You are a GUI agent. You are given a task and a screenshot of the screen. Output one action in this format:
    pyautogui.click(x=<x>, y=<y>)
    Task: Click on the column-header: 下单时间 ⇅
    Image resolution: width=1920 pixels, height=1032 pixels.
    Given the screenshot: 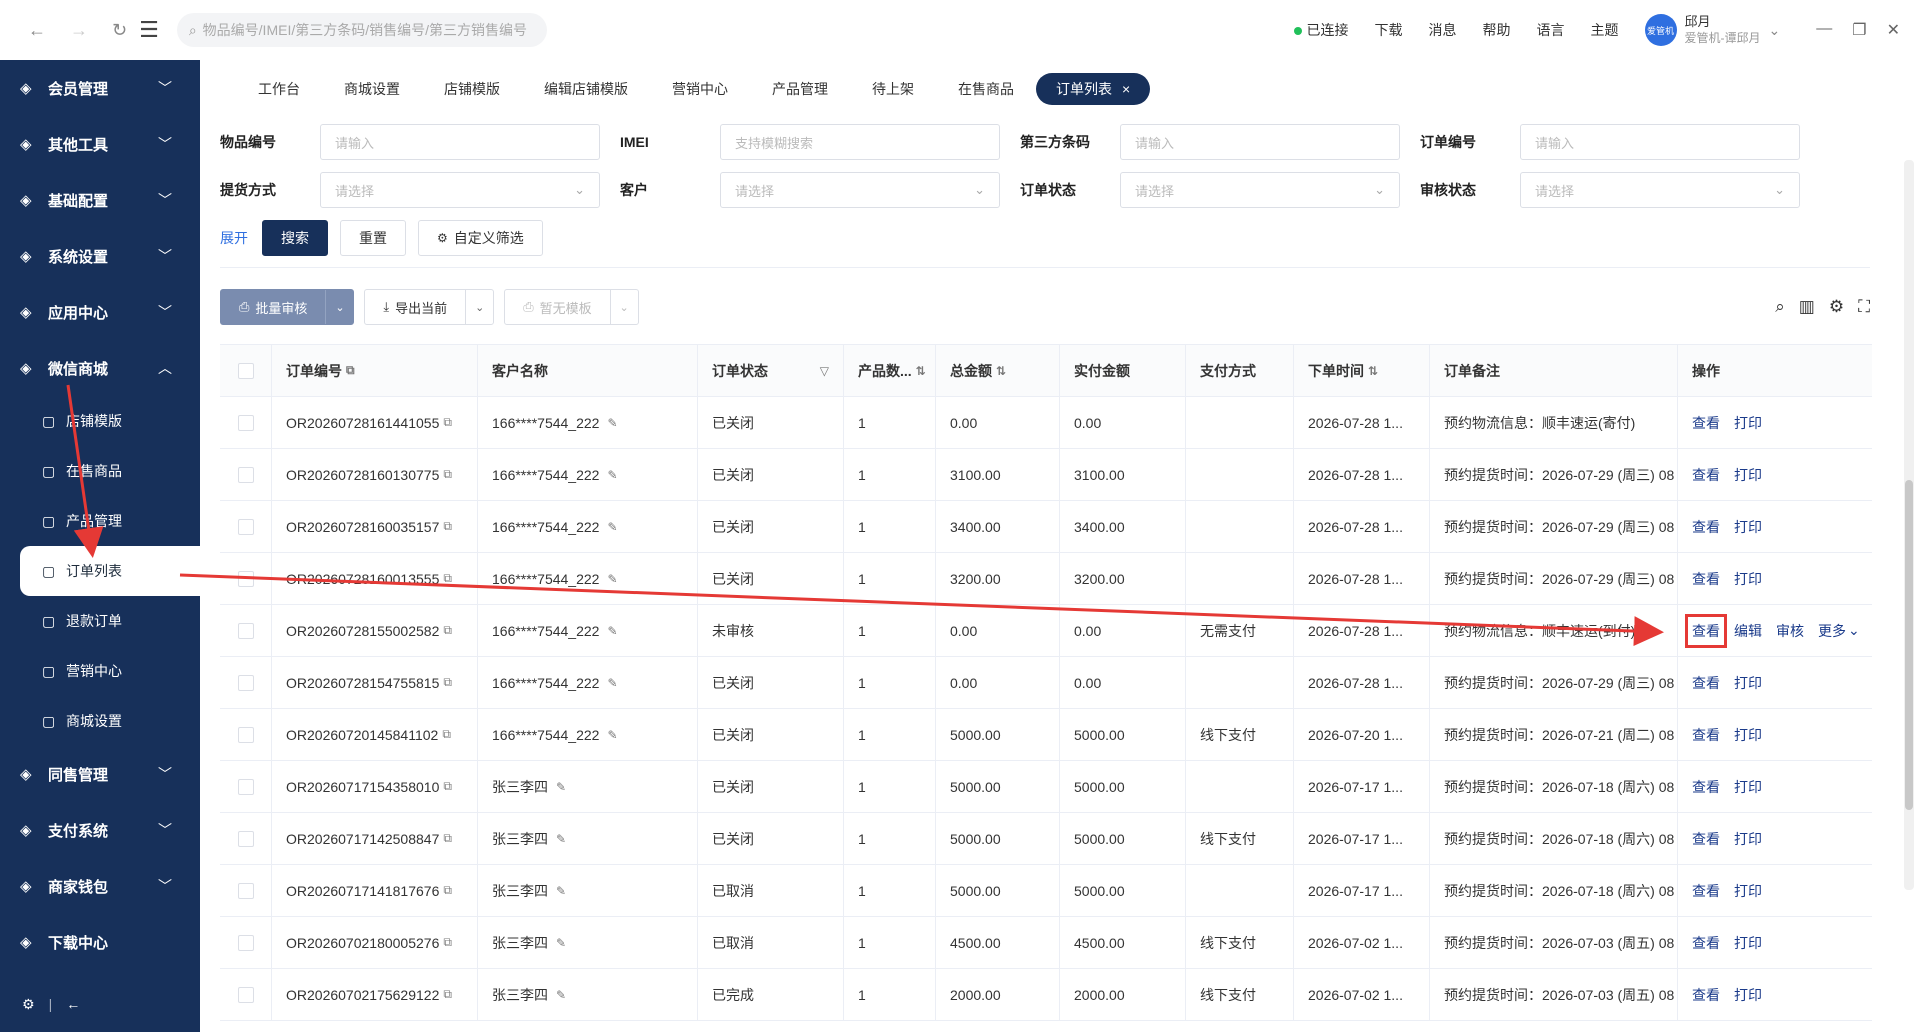 What is the action you would take?
    pyautogui.click(x=1362, y=370)
    